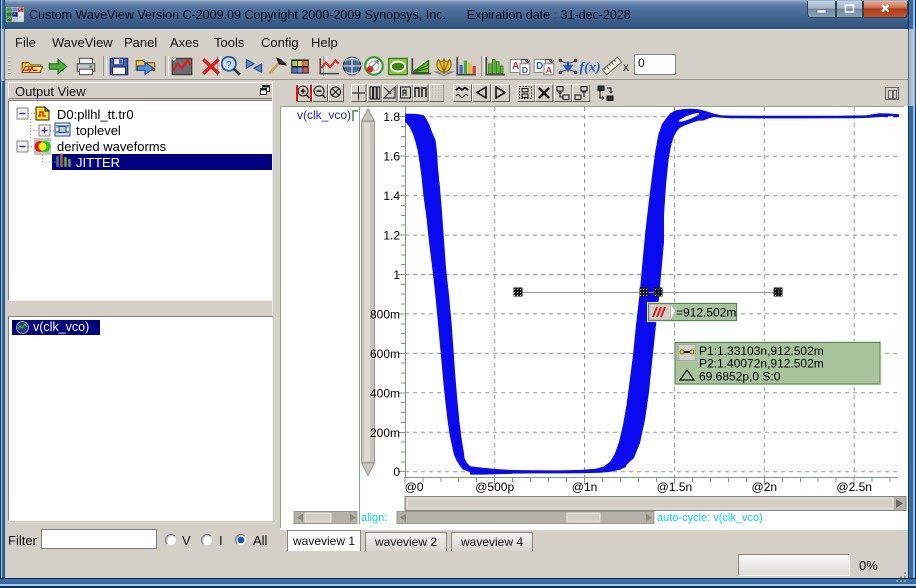  What do you see at coordinates (391, 236) in the screenshot?
I see `svg-text: 1.2` at bounding box center [391, 236].